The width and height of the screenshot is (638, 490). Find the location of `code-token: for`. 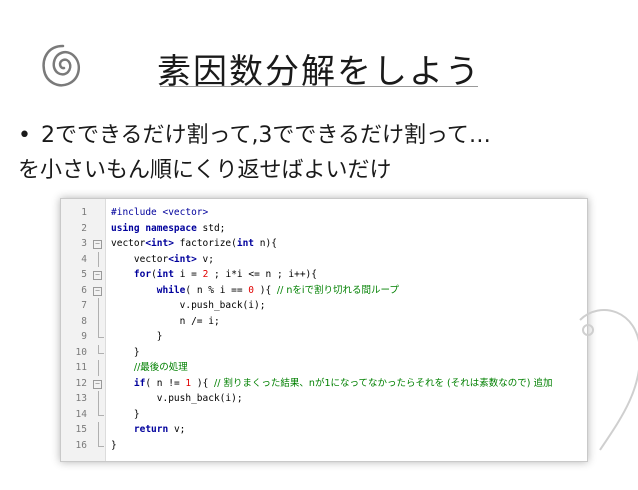

code-token: for is located at coordinates (142, 274).